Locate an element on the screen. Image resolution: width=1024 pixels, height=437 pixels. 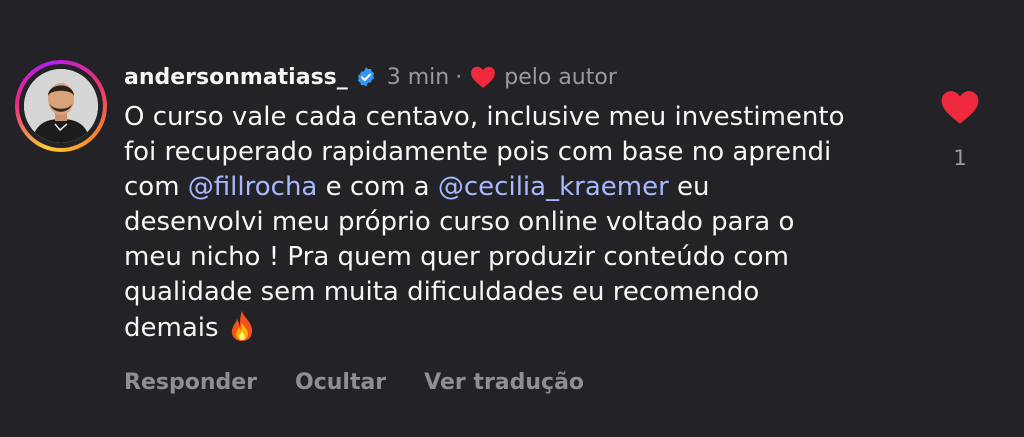
comment-time: 3 min is located at coordinates (418, 77).